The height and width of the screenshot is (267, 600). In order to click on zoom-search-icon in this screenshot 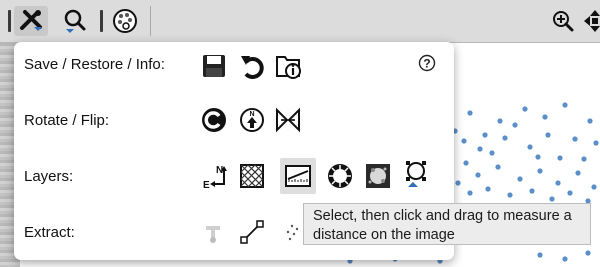, I will do `click(75, 21)`.